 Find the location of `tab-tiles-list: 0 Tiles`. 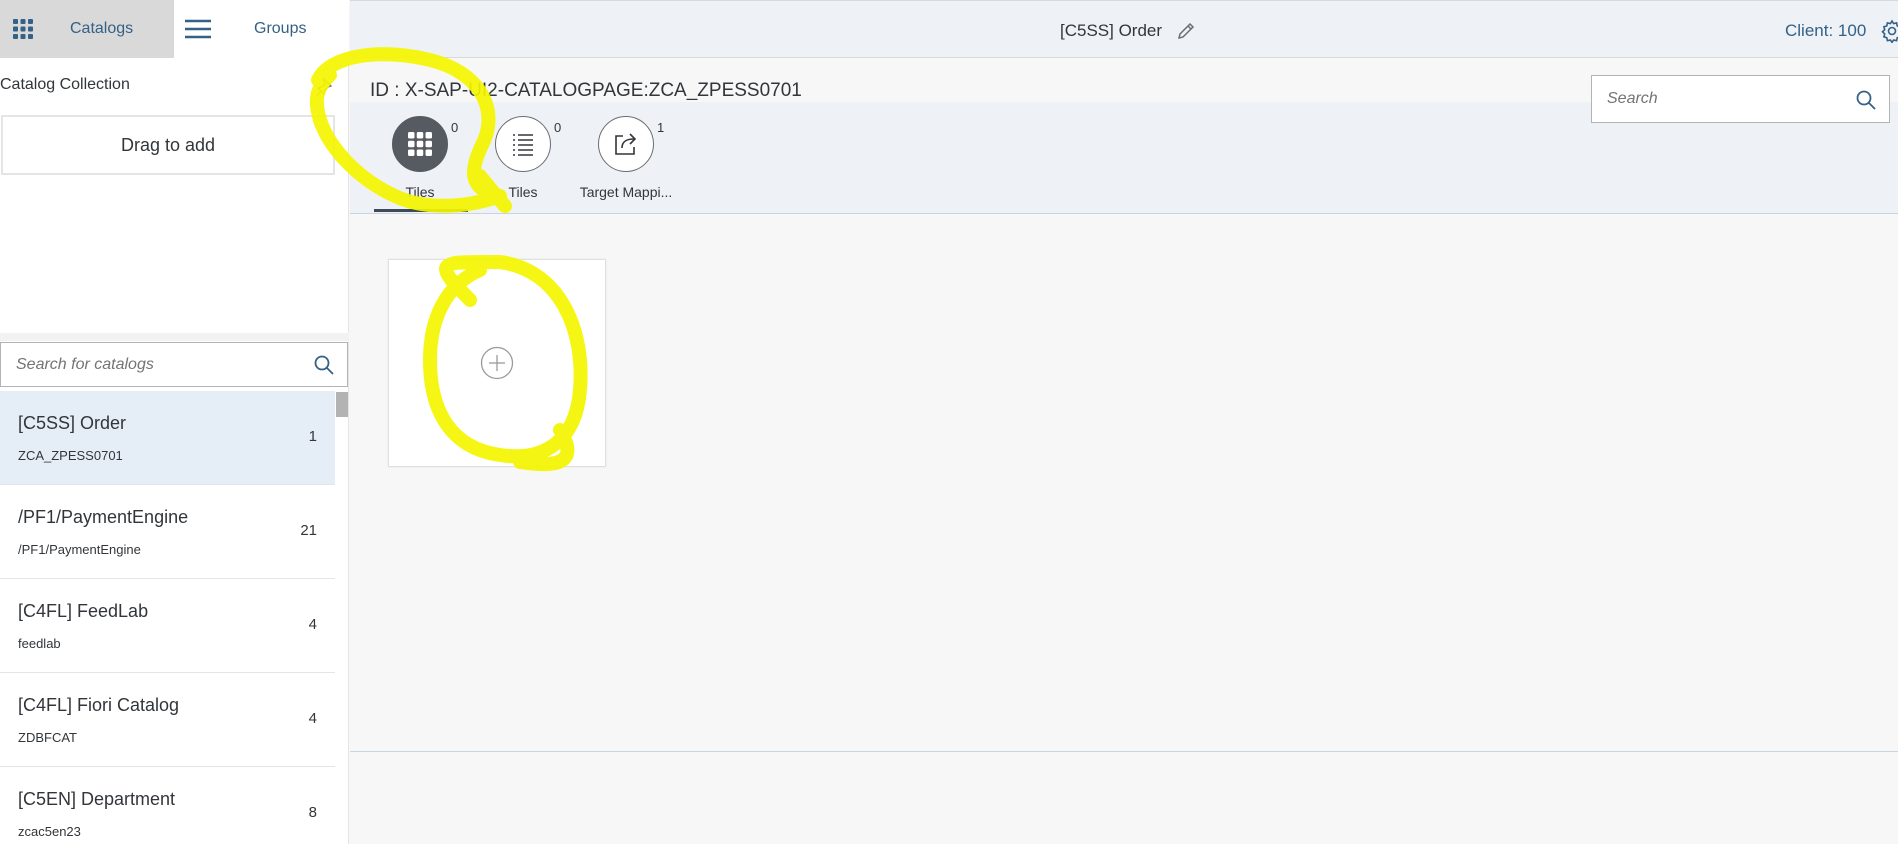

tab-tiles-list: 0 Tiles is located at coordinates (523, 165).